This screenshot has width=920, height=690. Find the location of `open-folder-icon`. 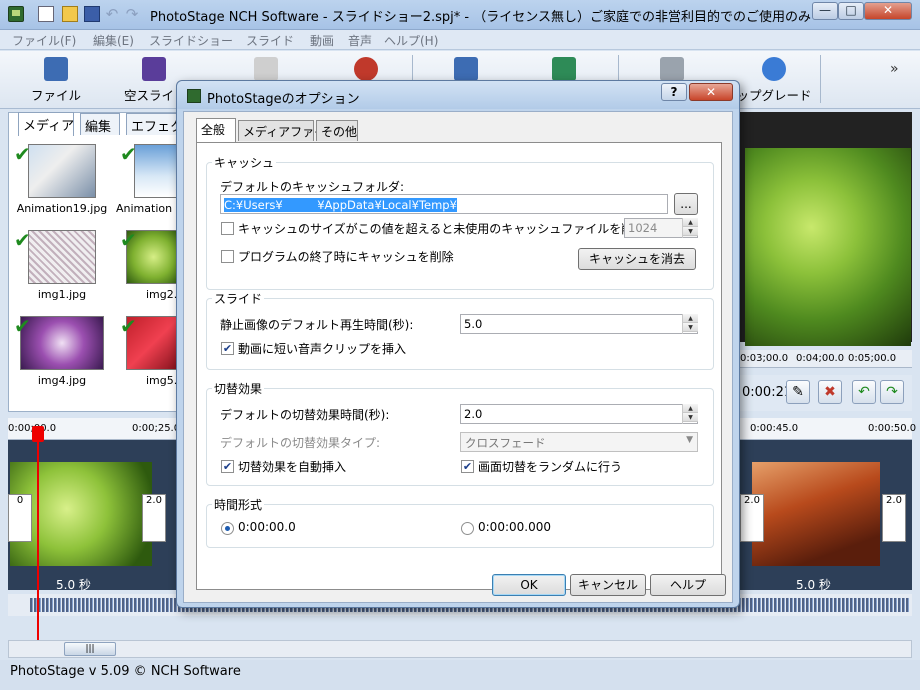

open-folder-icon is located at coordinates (70, 14).